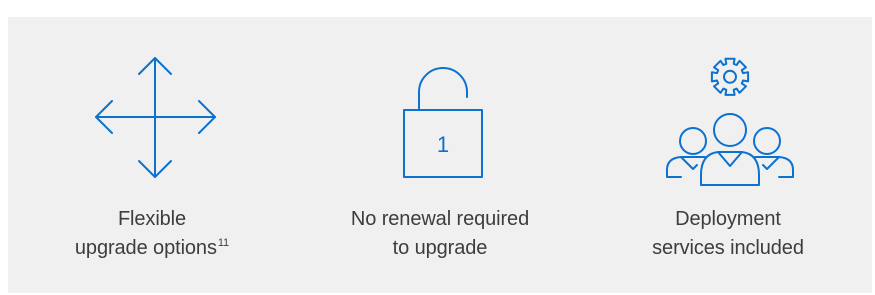 The width and height of the screenshot is (875, 295). I want to click on footnote-marker: 11, so click(223, 243).